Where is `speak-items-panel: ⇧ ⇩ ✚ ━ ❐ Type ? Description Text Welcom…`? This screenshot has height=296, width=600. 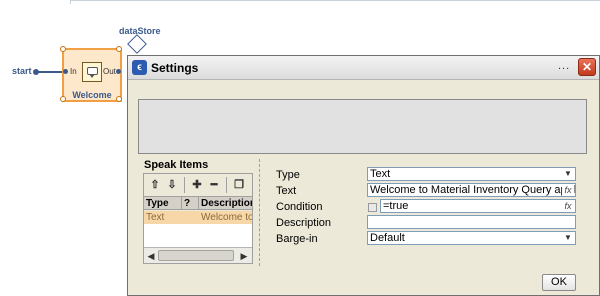
speak-items-panel: ⇧ ⇩ ✚ ━ ❐ Type ? Description Text Welcom… is located at coordinates (198, 218).